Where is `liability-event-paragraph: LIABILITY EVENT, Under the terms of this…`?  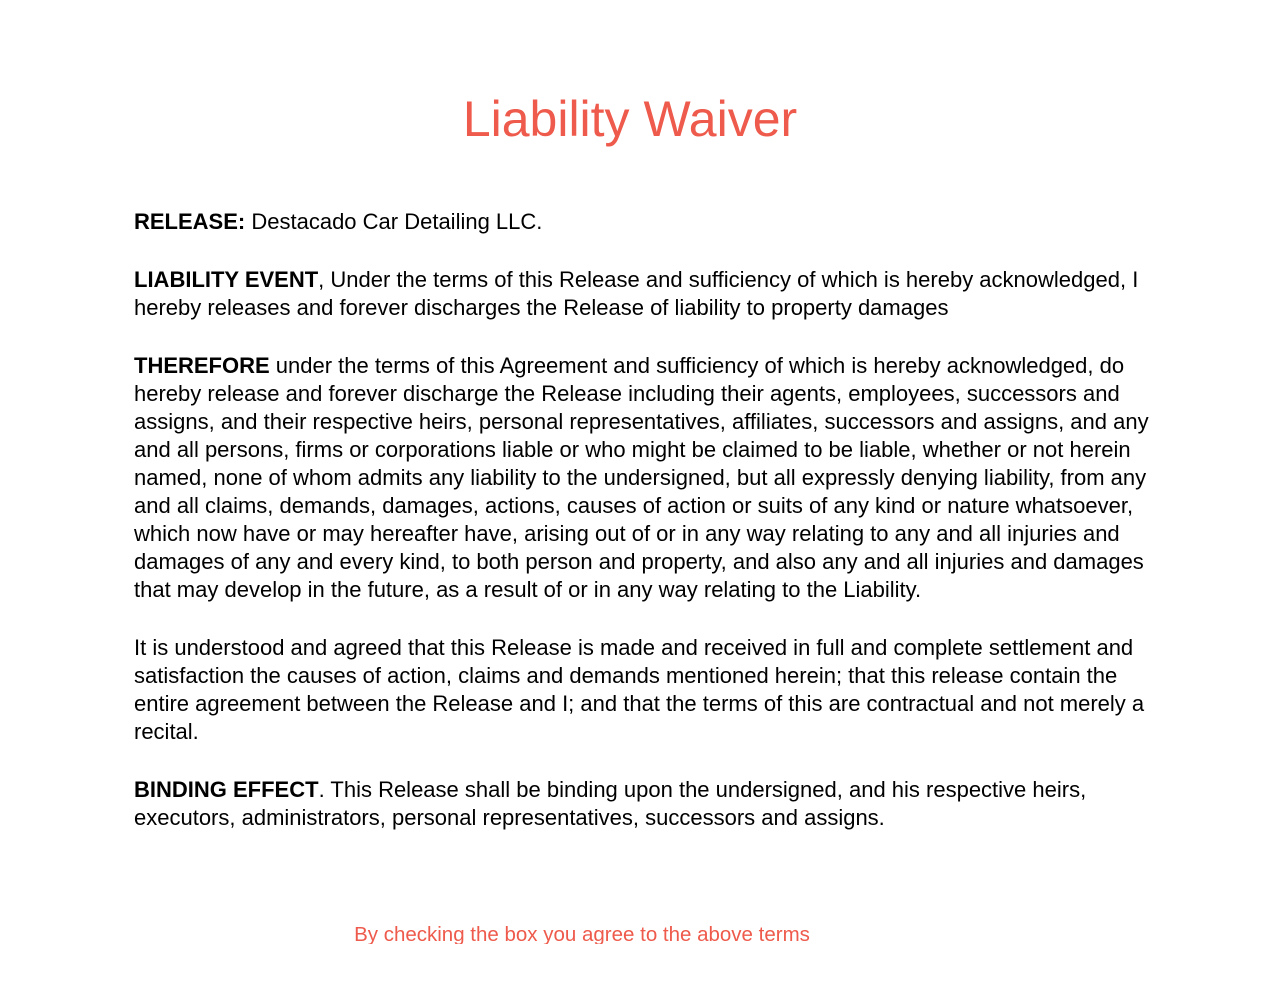
liability-event-paragraph: LIABILITY EVENT, Under the terms of this… is located at coordinates (651, 294).